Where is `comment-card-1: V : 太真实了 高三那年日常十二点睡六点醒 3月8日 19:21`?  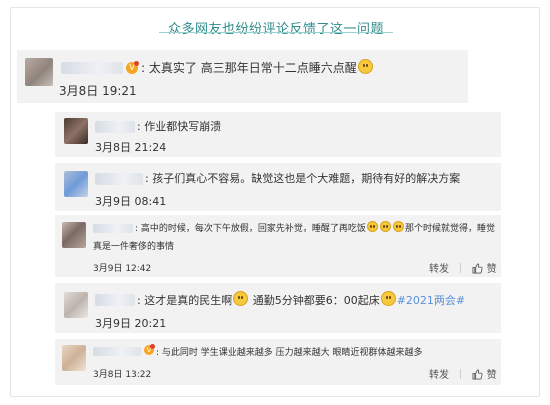 comment-card-1: V : 太真实了 高三那年日常十二点睡六点醒 3月8日 19:21 is located at coordinates (242, 76).